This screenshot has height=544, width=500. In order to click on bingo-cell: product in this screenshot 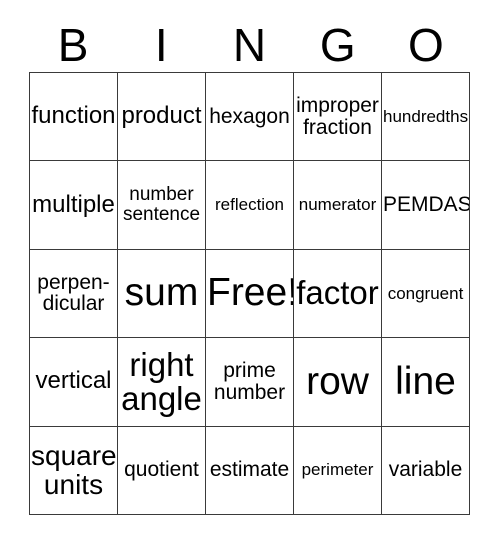, I will do `click(162, 117)`.